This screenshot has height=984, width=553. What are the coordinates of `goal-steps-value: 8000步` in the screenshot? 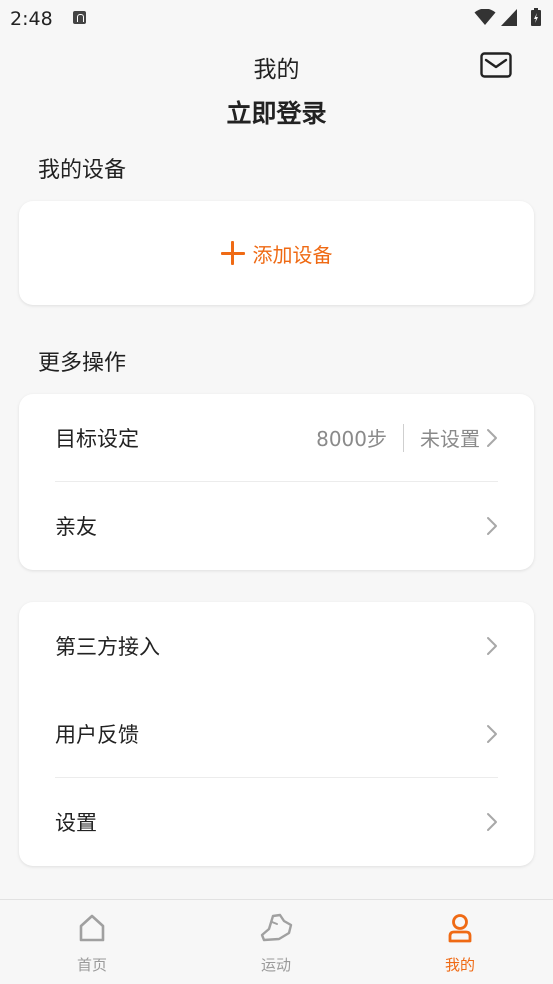 It's located at (351, 439).